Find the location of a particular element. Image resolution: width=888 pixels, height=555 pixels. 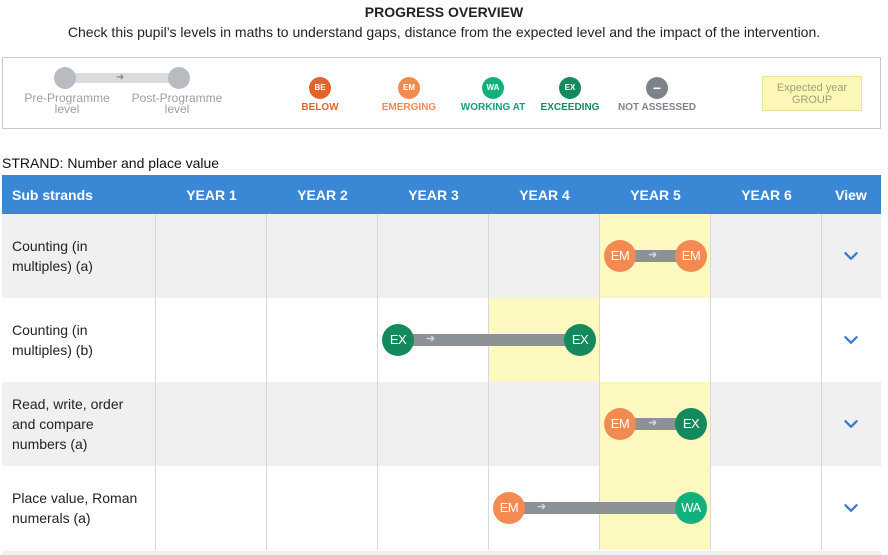

legend-post-label-line2: level is located at coordinates (177, 109).